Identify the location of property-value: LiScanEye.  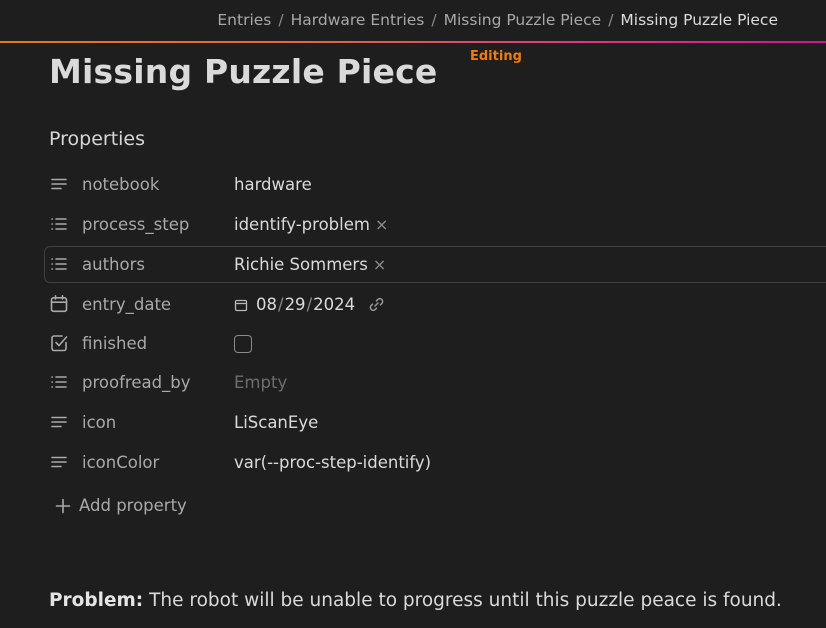
(276, 422).